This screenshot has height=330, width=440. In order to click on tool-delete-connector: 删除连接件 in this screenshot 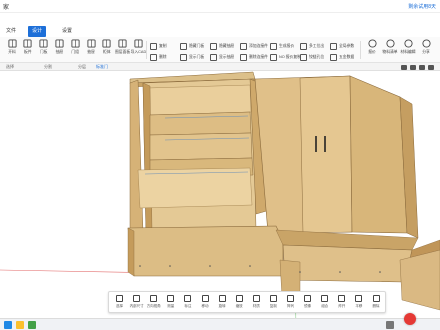, I will do `click(254, 57)`.